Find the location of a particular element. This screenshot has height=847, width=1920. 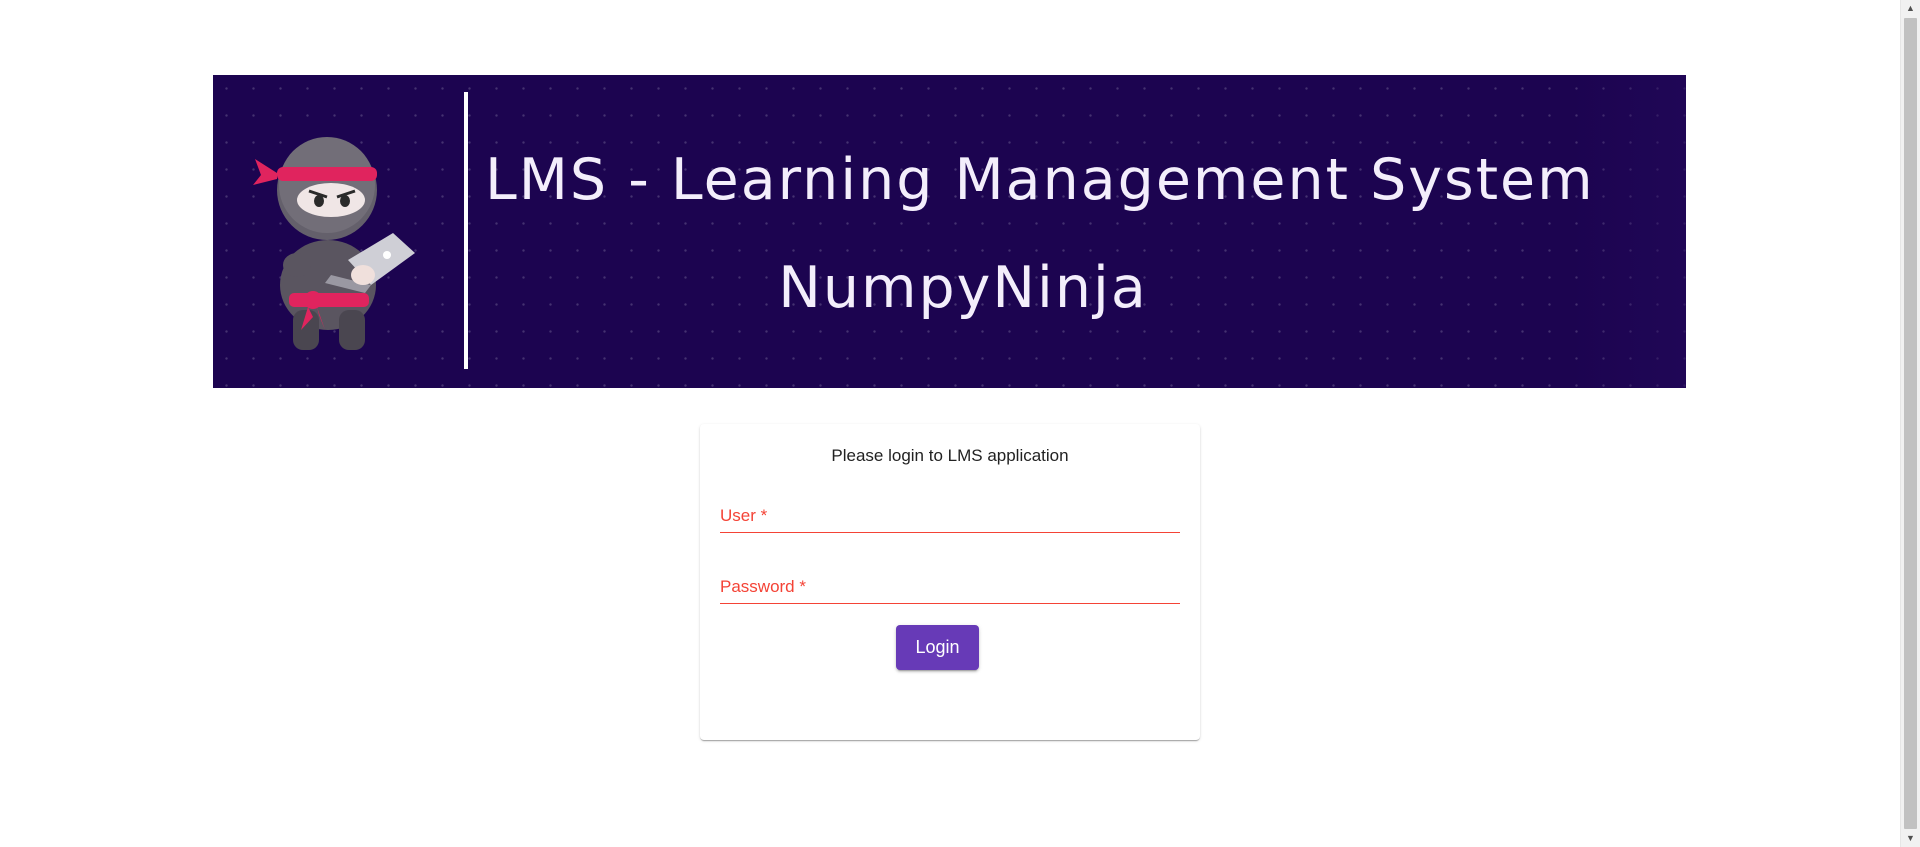

login-button: Login is located at coordinates (937, 647).